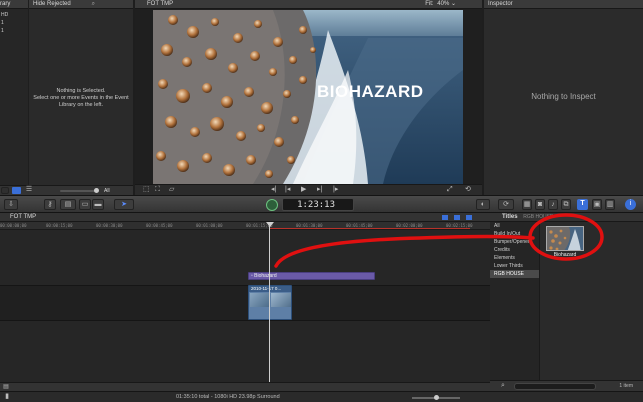  I want to click on titles-category-rgb-house: RGB HOUSE, so click(514, 274).